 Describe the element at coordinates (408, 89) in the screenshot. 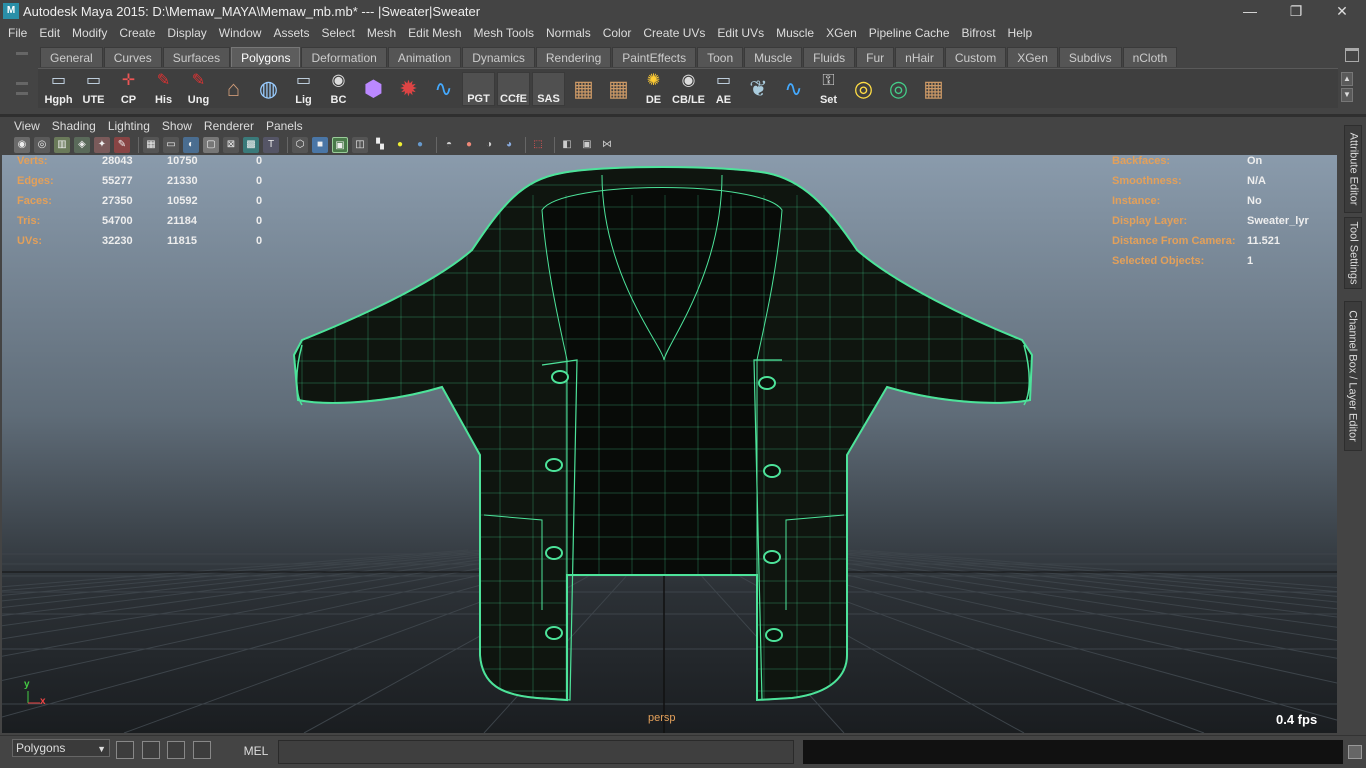

I see `shelf-button-camera-10: ✹` at that location.